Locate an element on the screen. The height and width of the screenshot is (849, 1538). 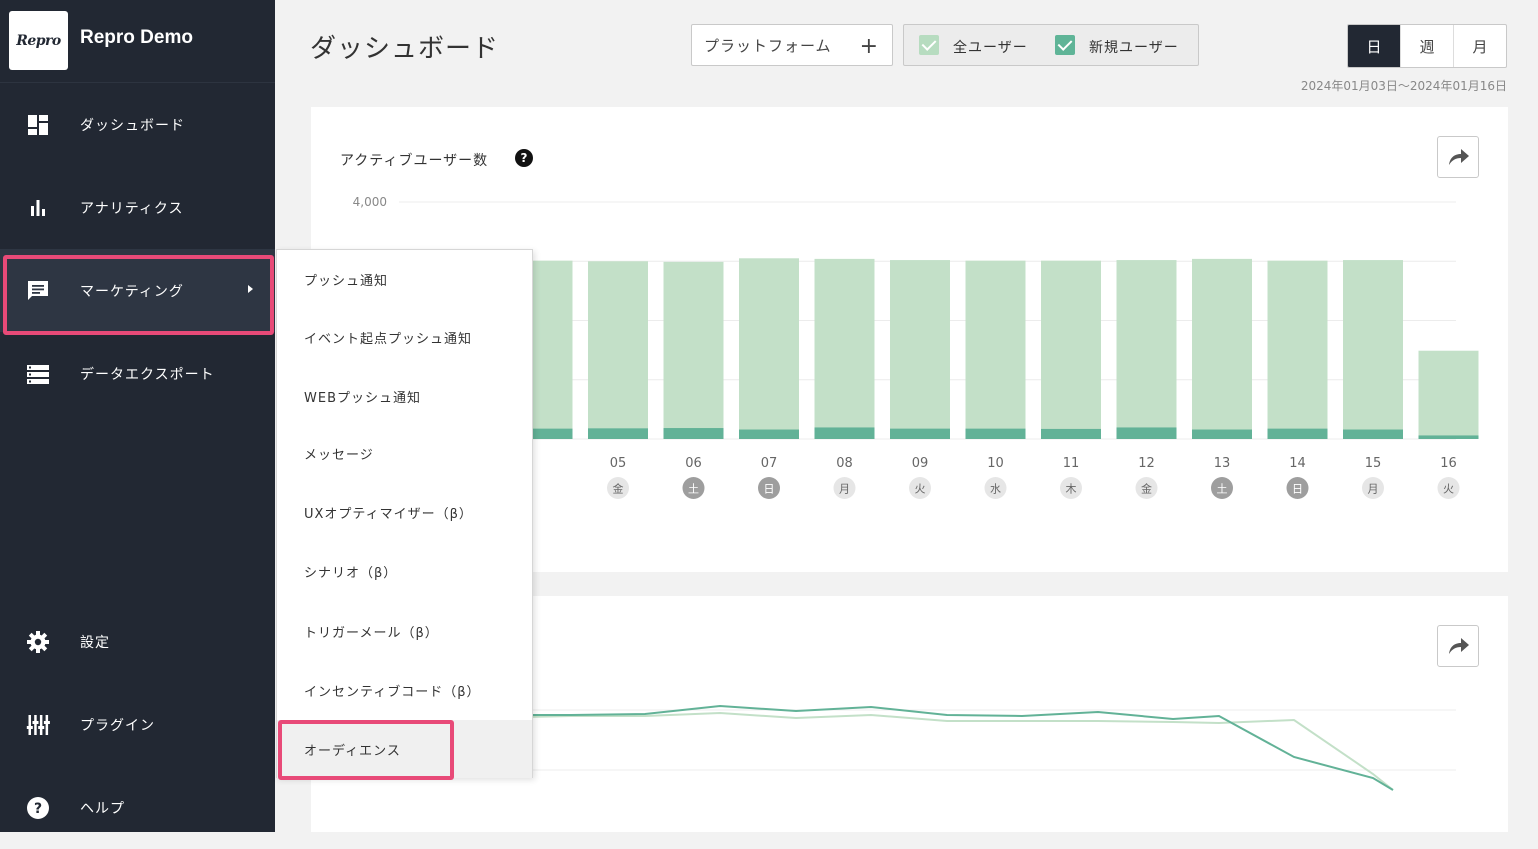
period-week-button: 週 is located at coordinates (1426, 46).